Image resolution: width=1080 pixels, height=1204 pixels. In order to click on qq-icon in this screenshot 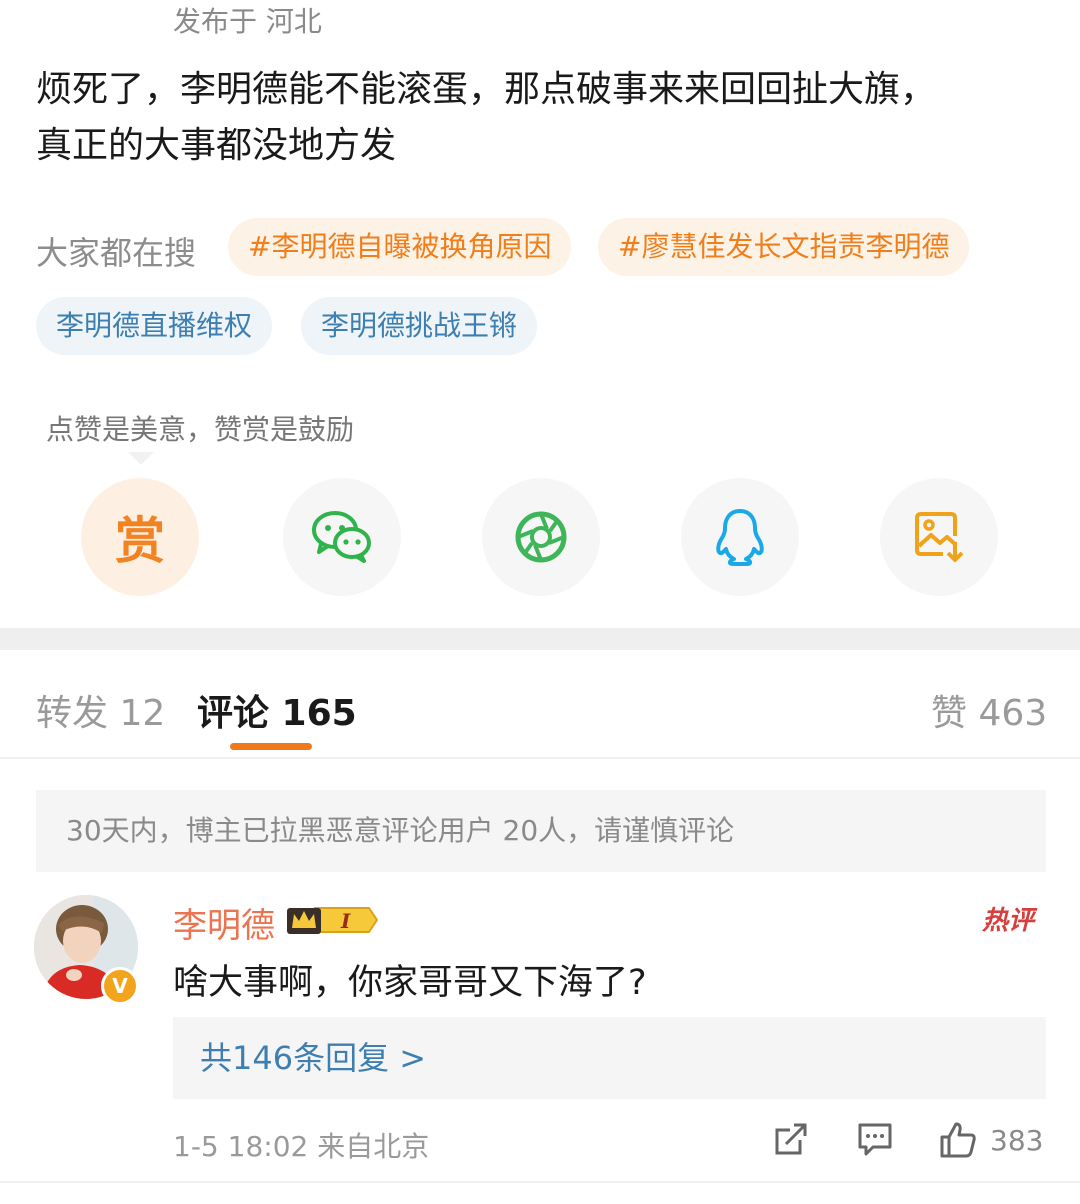, I will do `click(740, 537)`.